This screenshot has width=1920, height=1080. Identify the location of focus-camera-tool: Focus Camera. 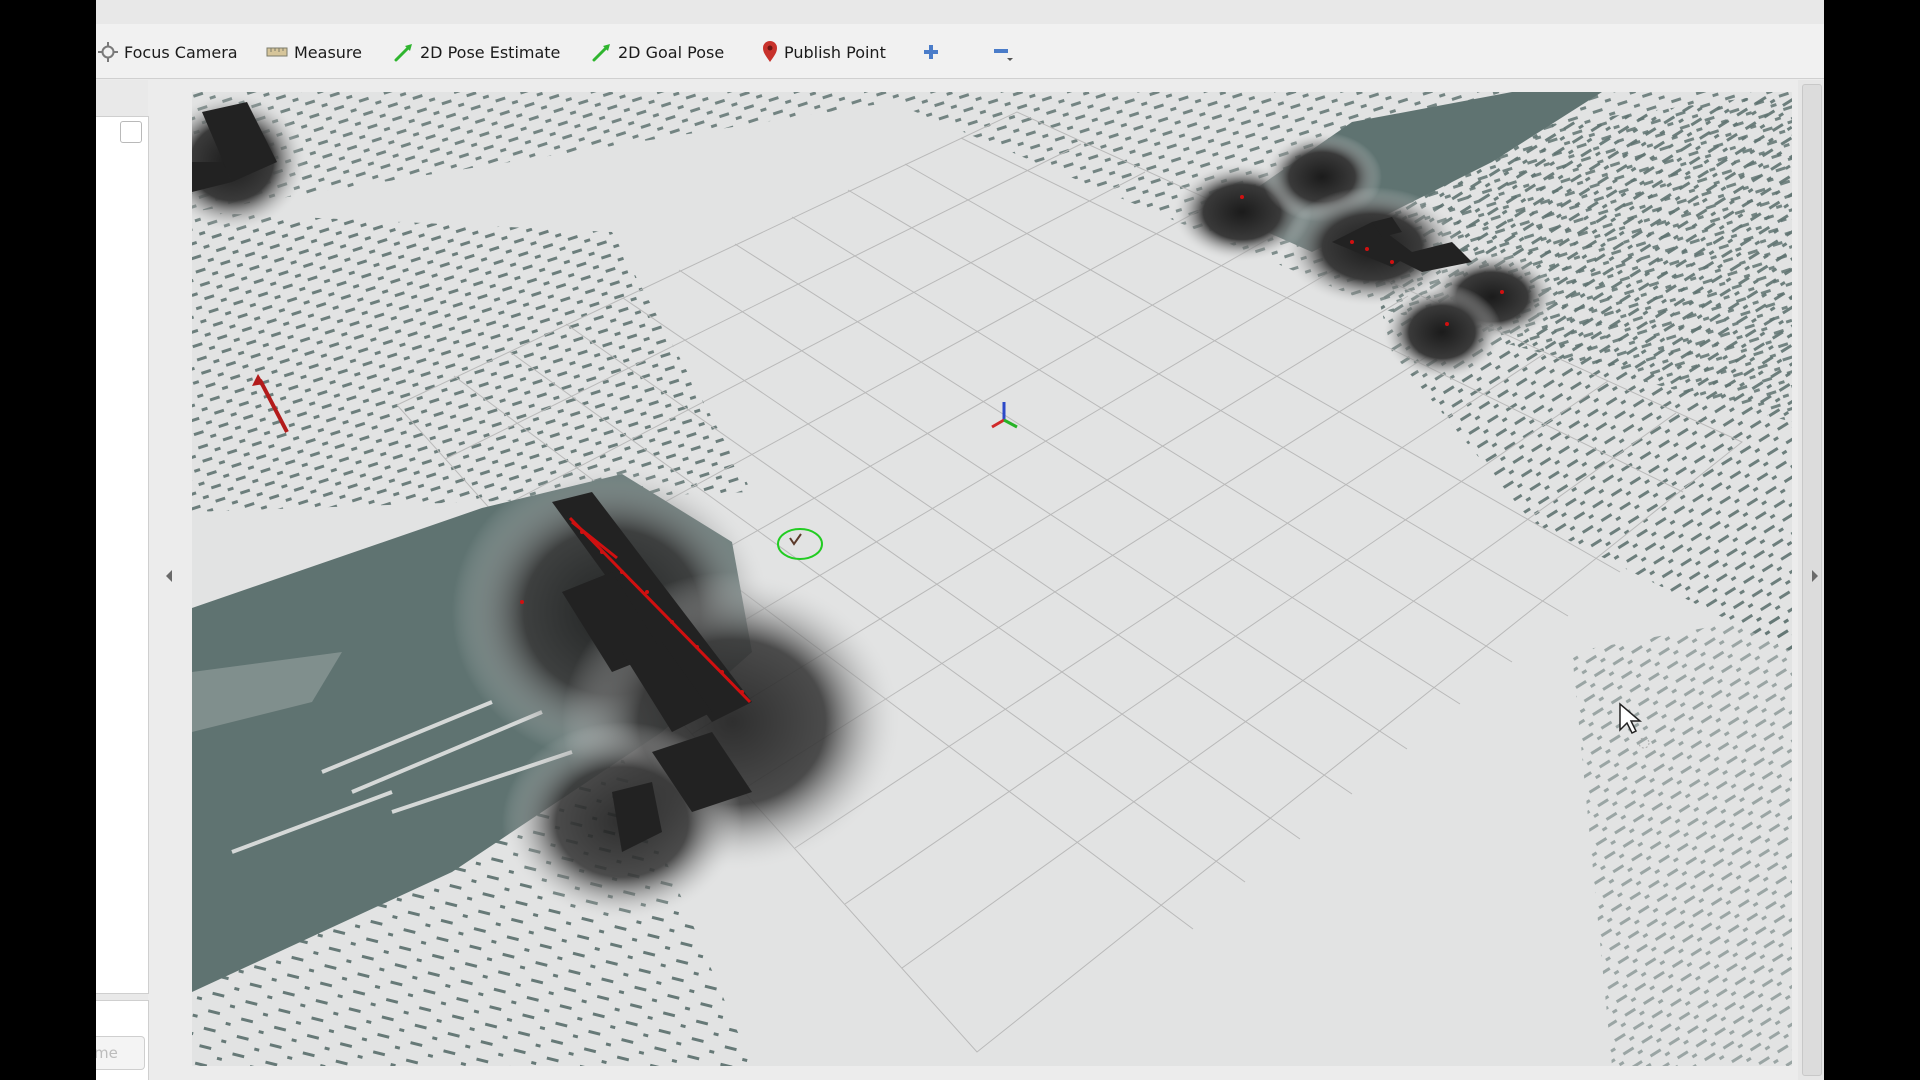
(168, 52).